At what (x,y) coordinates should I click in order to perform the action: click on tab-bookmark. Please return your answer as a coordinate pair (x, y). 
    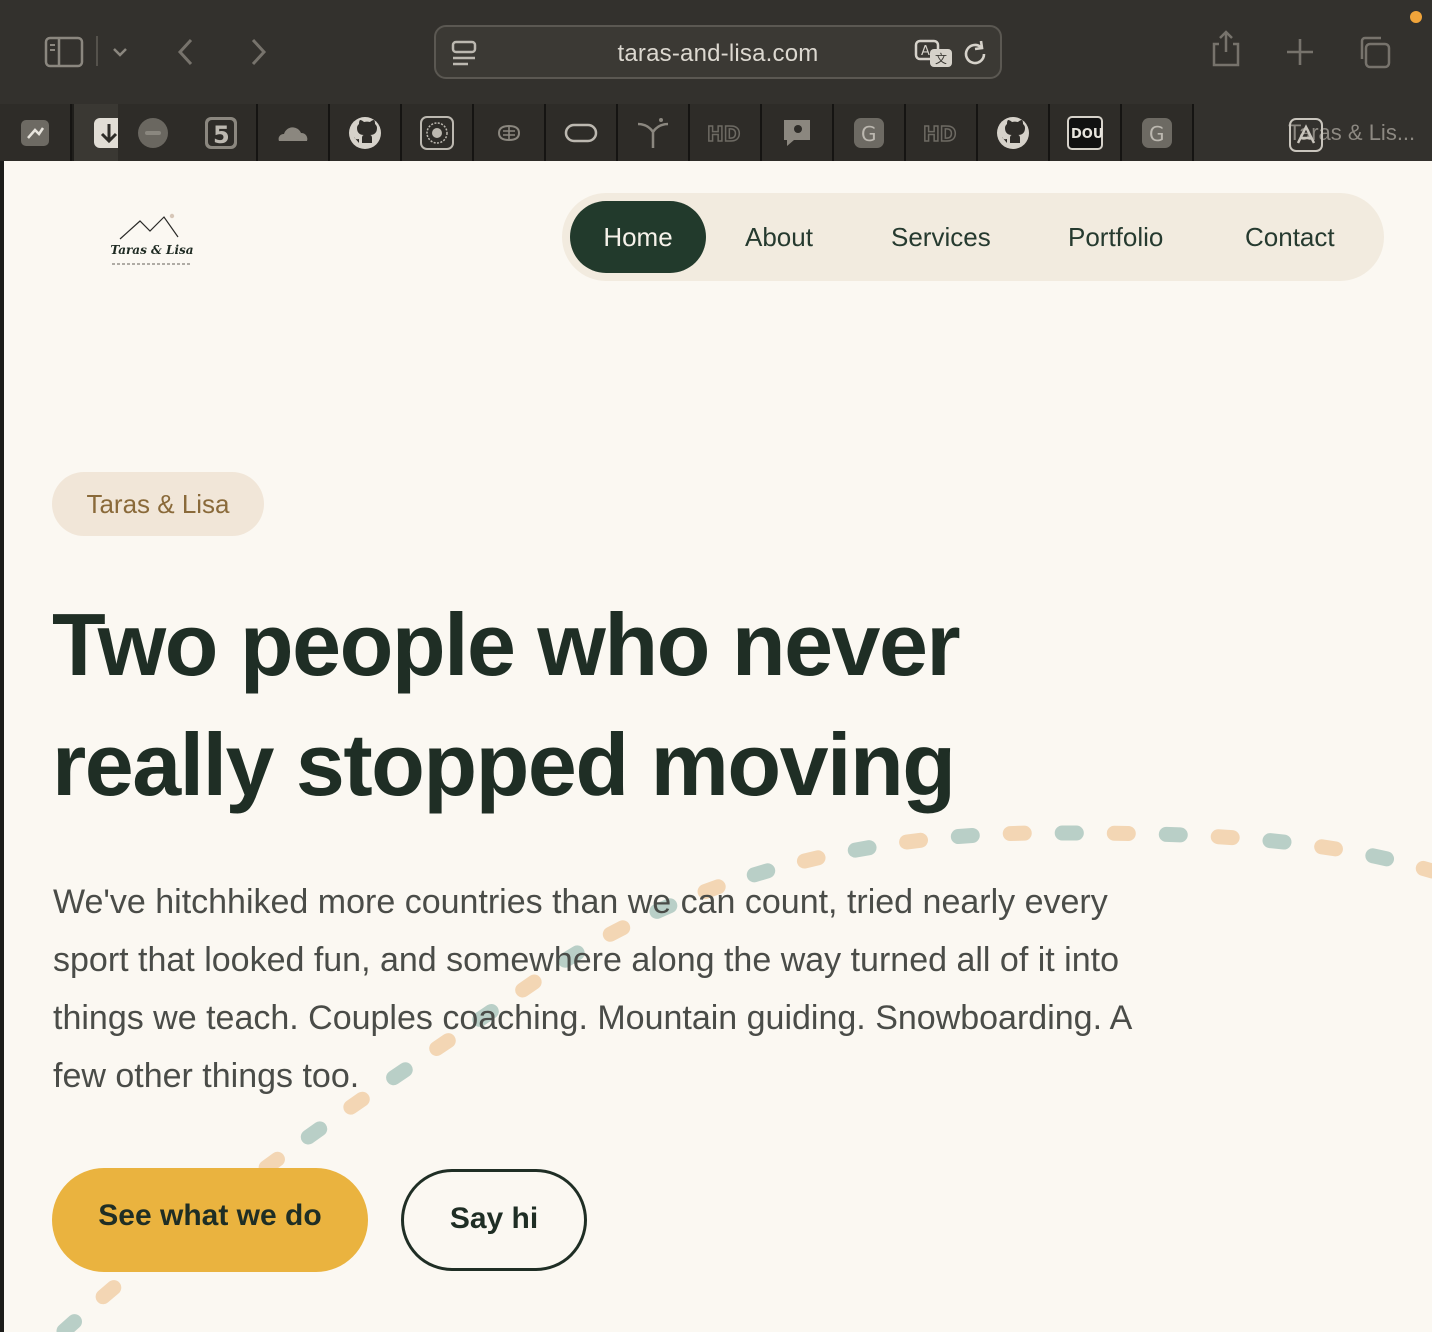
    Looking at the image, I should click on (36, 132).